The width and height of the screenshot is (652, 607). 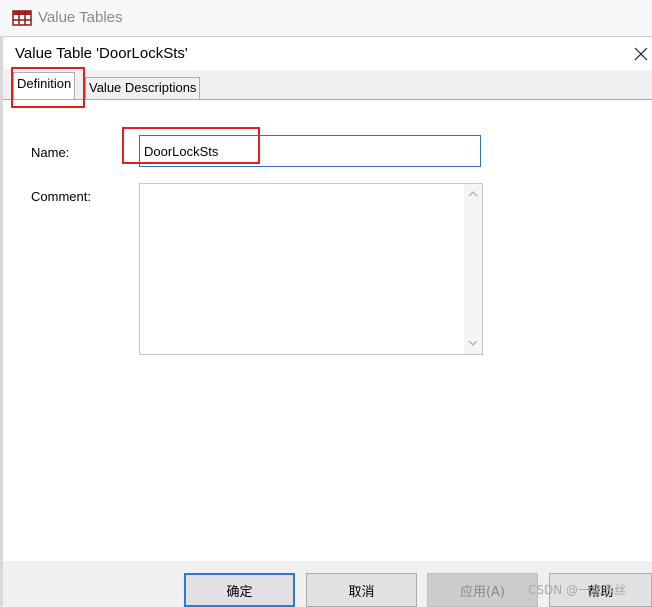 What do you see at coordinates (143, 88) in the screenshot?
I see `tab-value-descriptions: Value Descriptions` at bounding box center [143, 88].